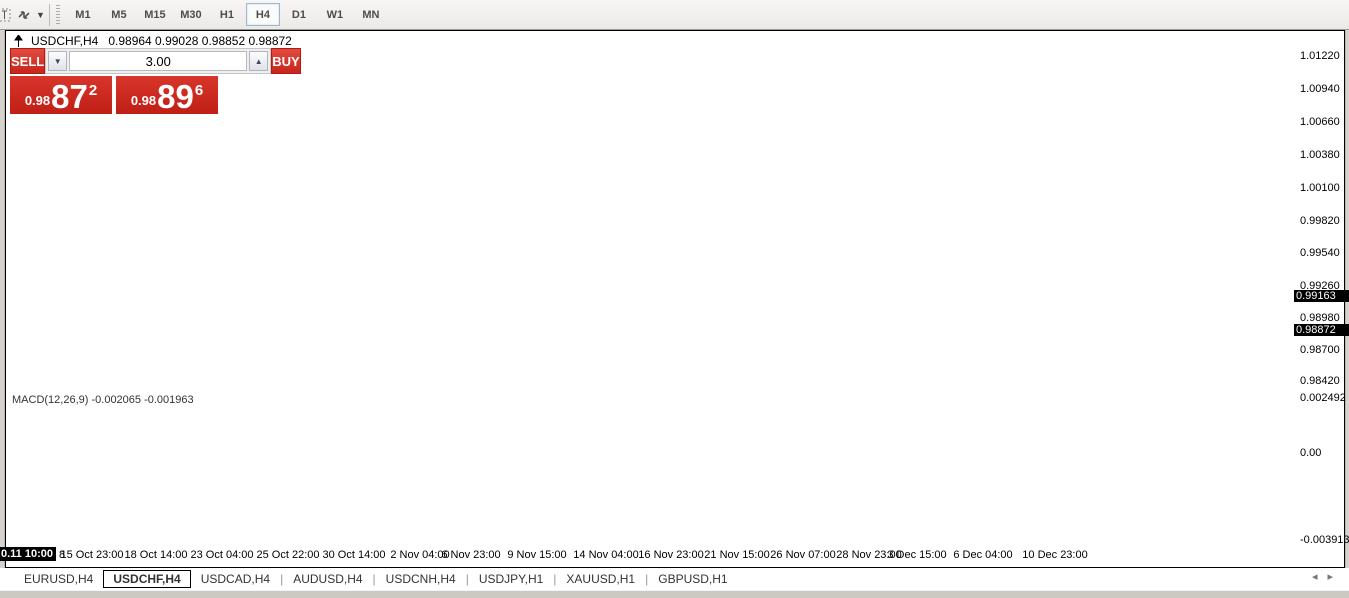  Describe the element at coordinates (354, 555) in the screenshot. I see `time-tick-label: 30 Oct 14:00` at that location.